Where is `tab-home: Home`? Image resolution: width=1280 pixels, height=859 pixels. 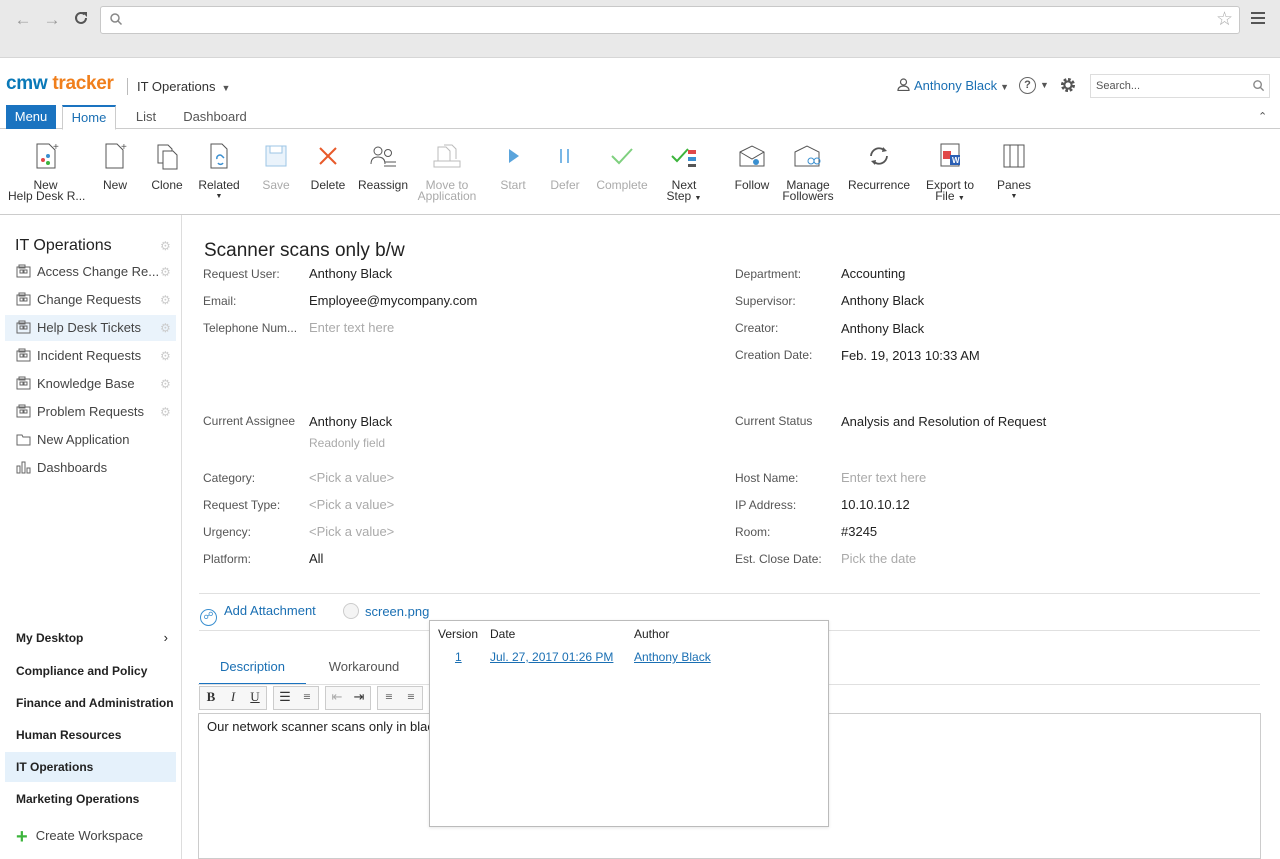 tab-home: Home is located at coordinates (89, 117).